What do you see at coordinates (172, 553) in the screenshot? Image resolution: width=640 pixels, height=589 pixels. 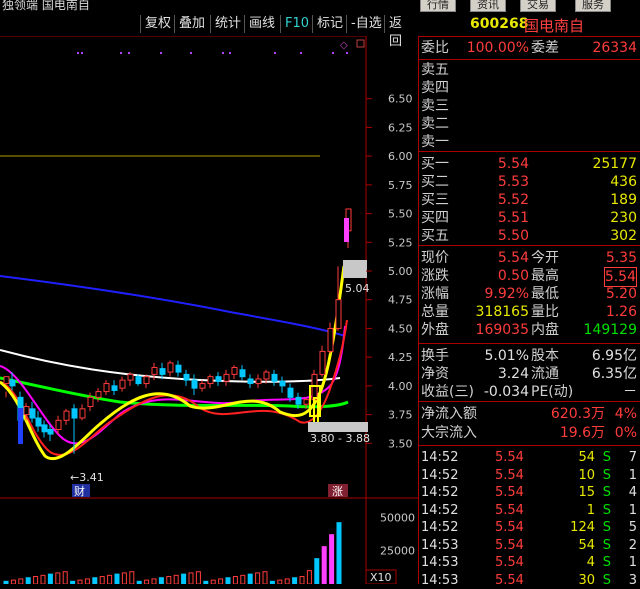 I see `volume-bars` at bounding box center [172, 553].